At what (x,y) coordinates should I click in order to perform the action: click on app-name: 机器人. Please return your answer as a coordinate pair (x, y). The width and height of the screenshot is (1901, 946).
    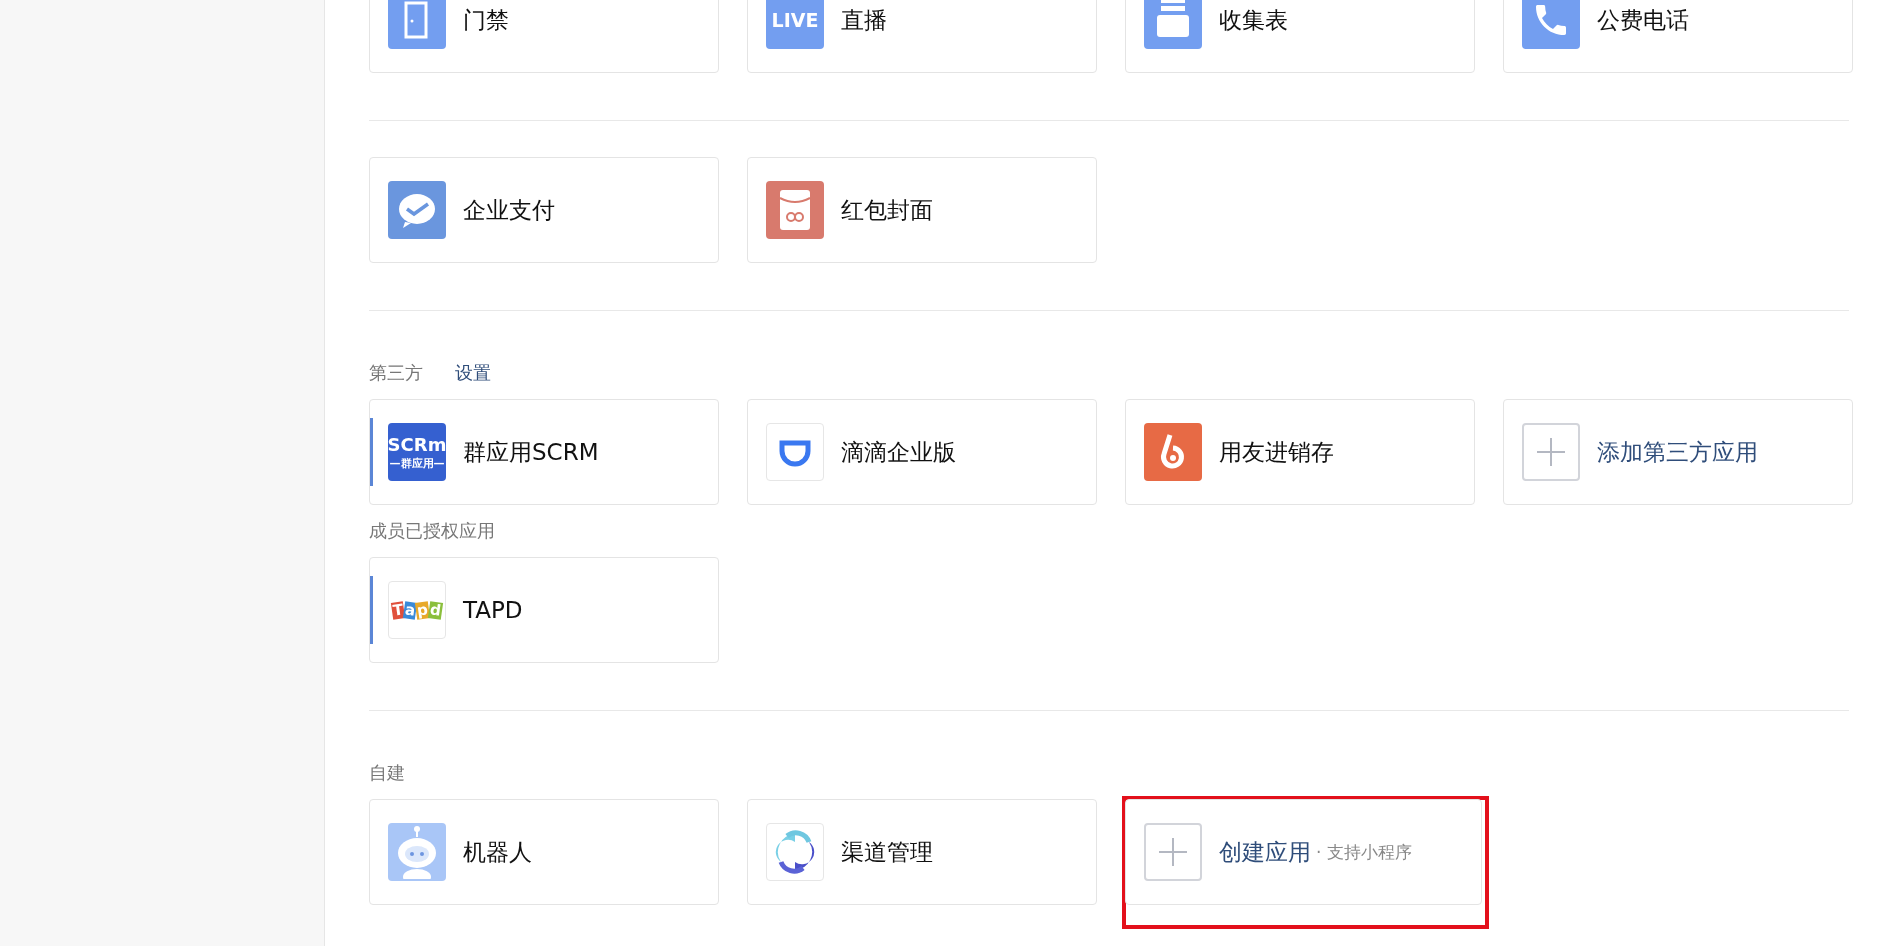
    Looking at the image, I should click on (497, 852).